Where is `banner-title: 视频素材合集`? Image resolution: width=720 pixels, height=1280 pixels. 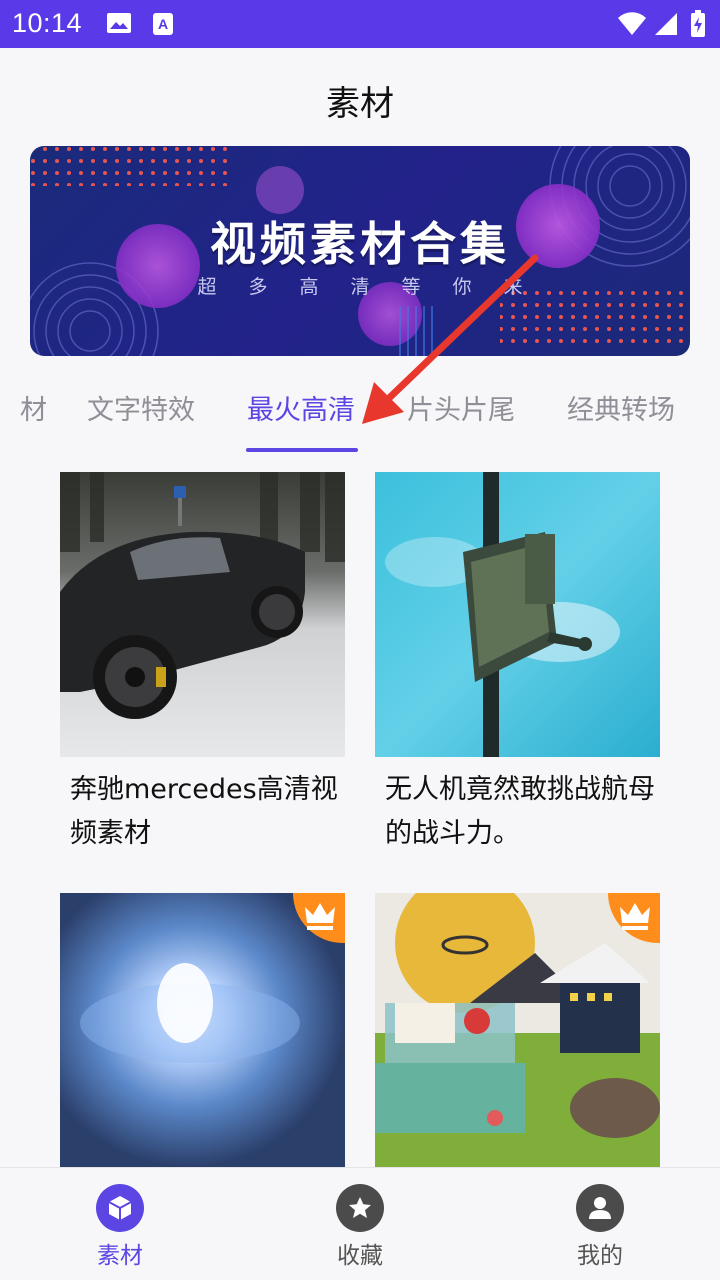
banner-title: 视频素材合集 is located at coordinates (360, 244).